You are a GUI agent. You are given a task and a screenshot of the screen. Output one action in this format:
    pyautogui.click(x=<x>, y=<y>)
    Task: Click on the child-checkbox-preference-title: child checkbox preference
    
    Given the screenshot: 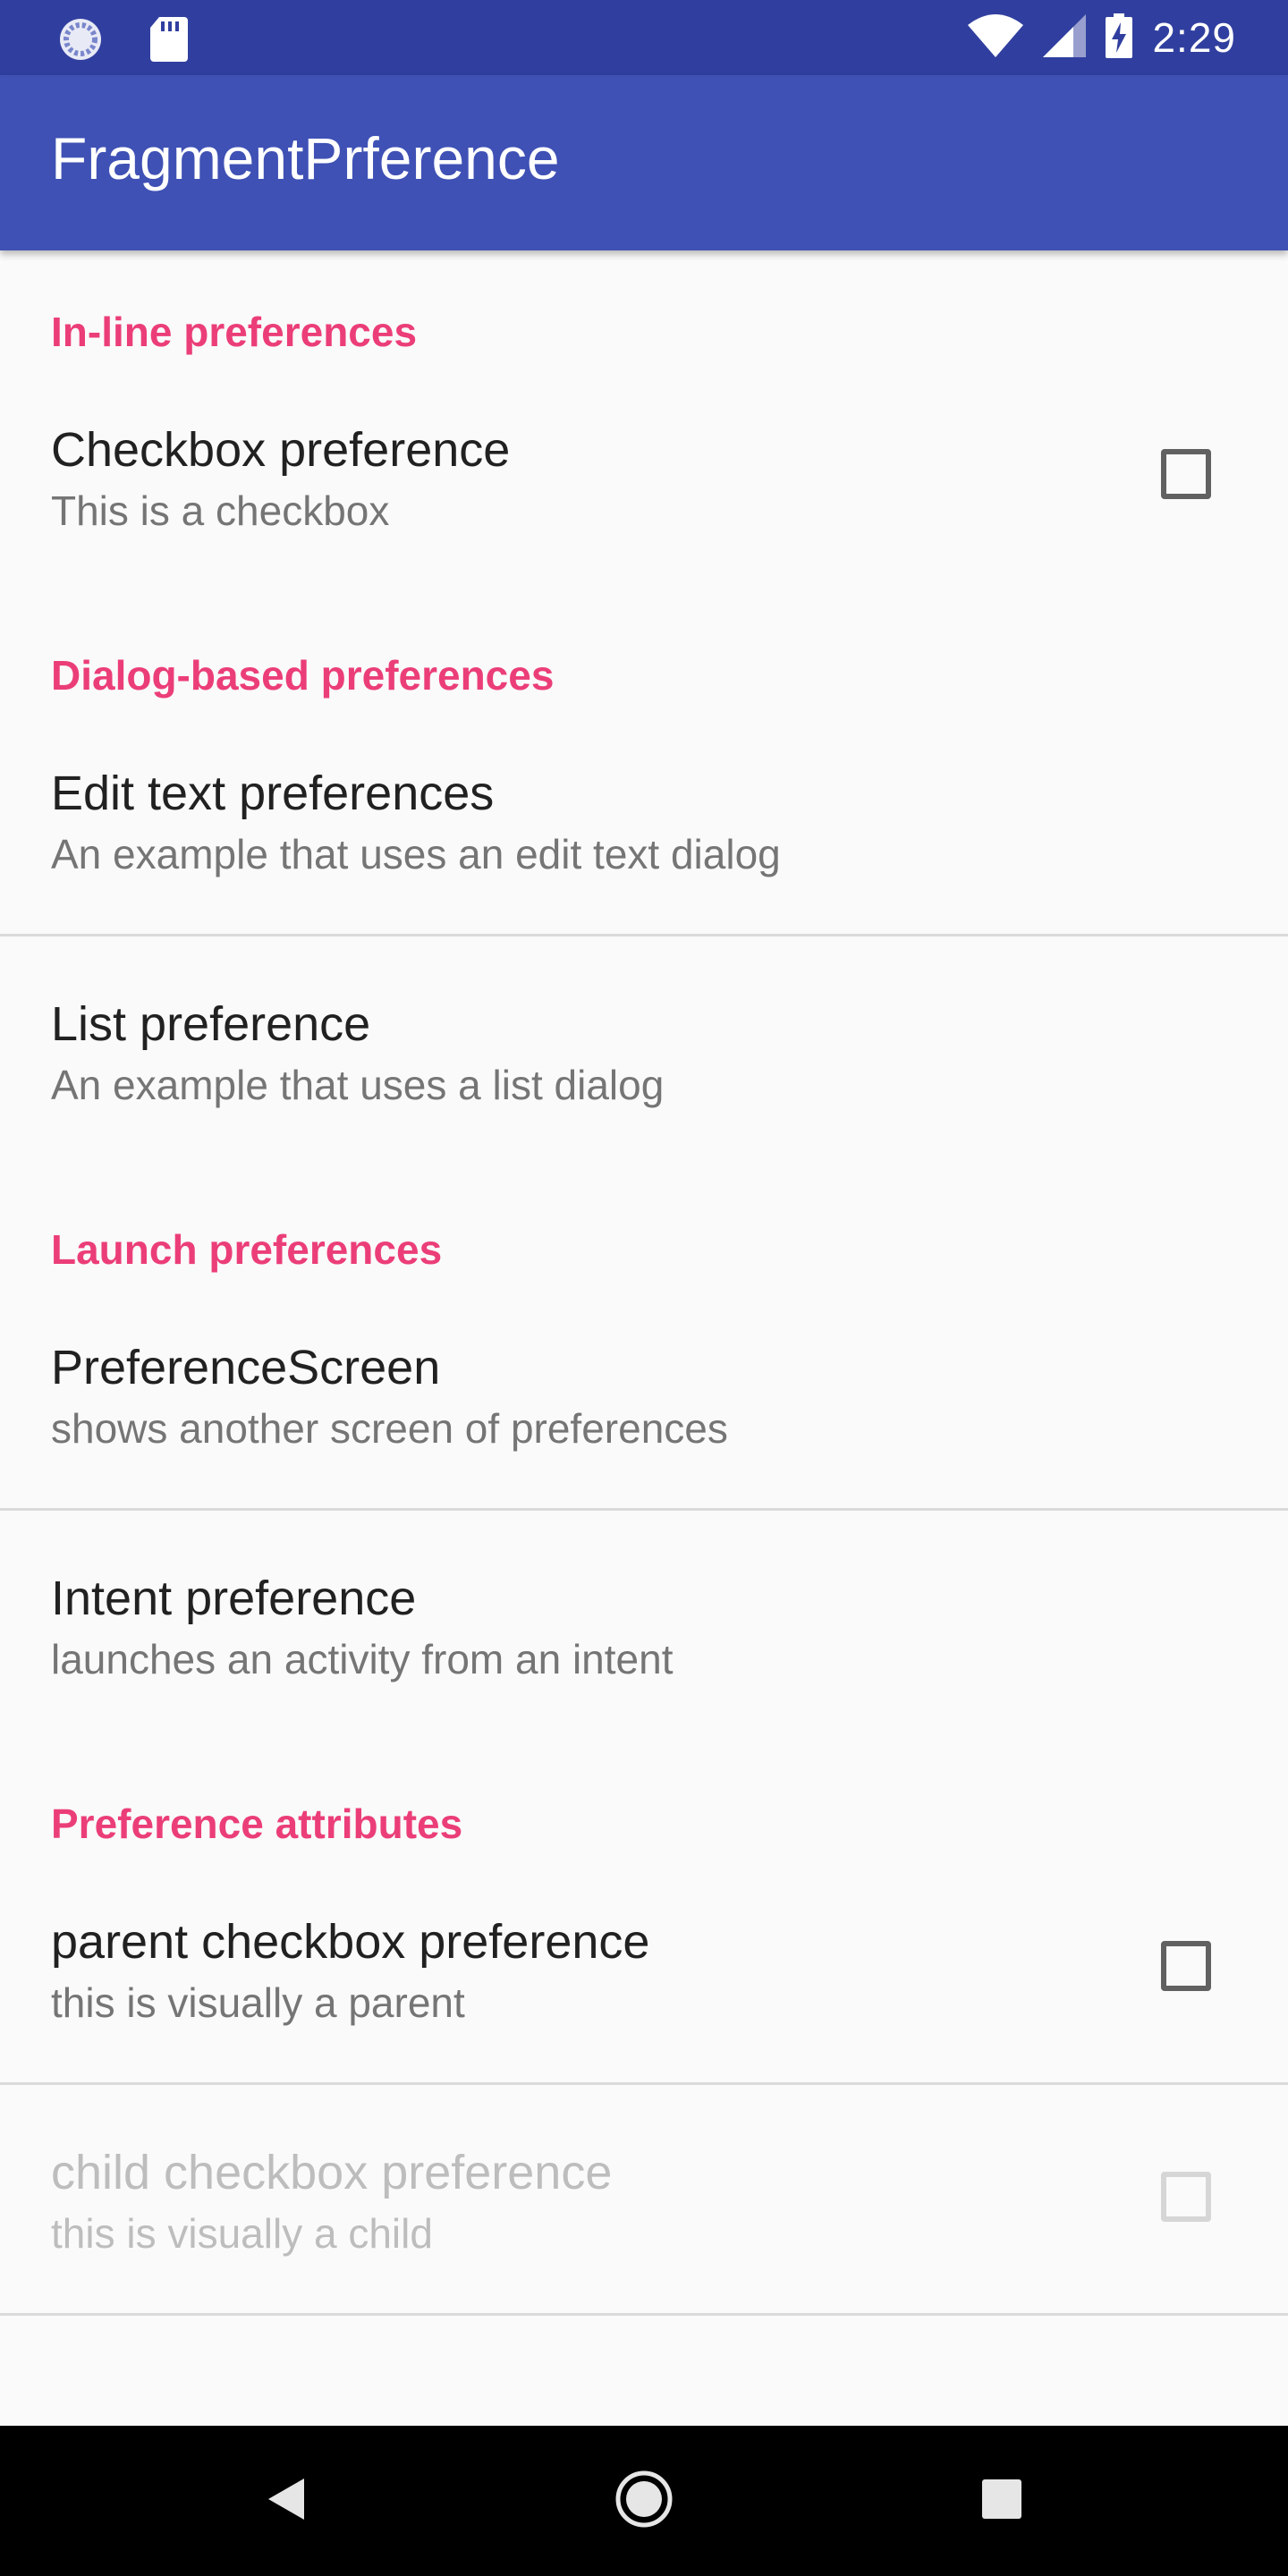 What is the action you would take?
    pyautogui.click(x=332, y=2172)
    